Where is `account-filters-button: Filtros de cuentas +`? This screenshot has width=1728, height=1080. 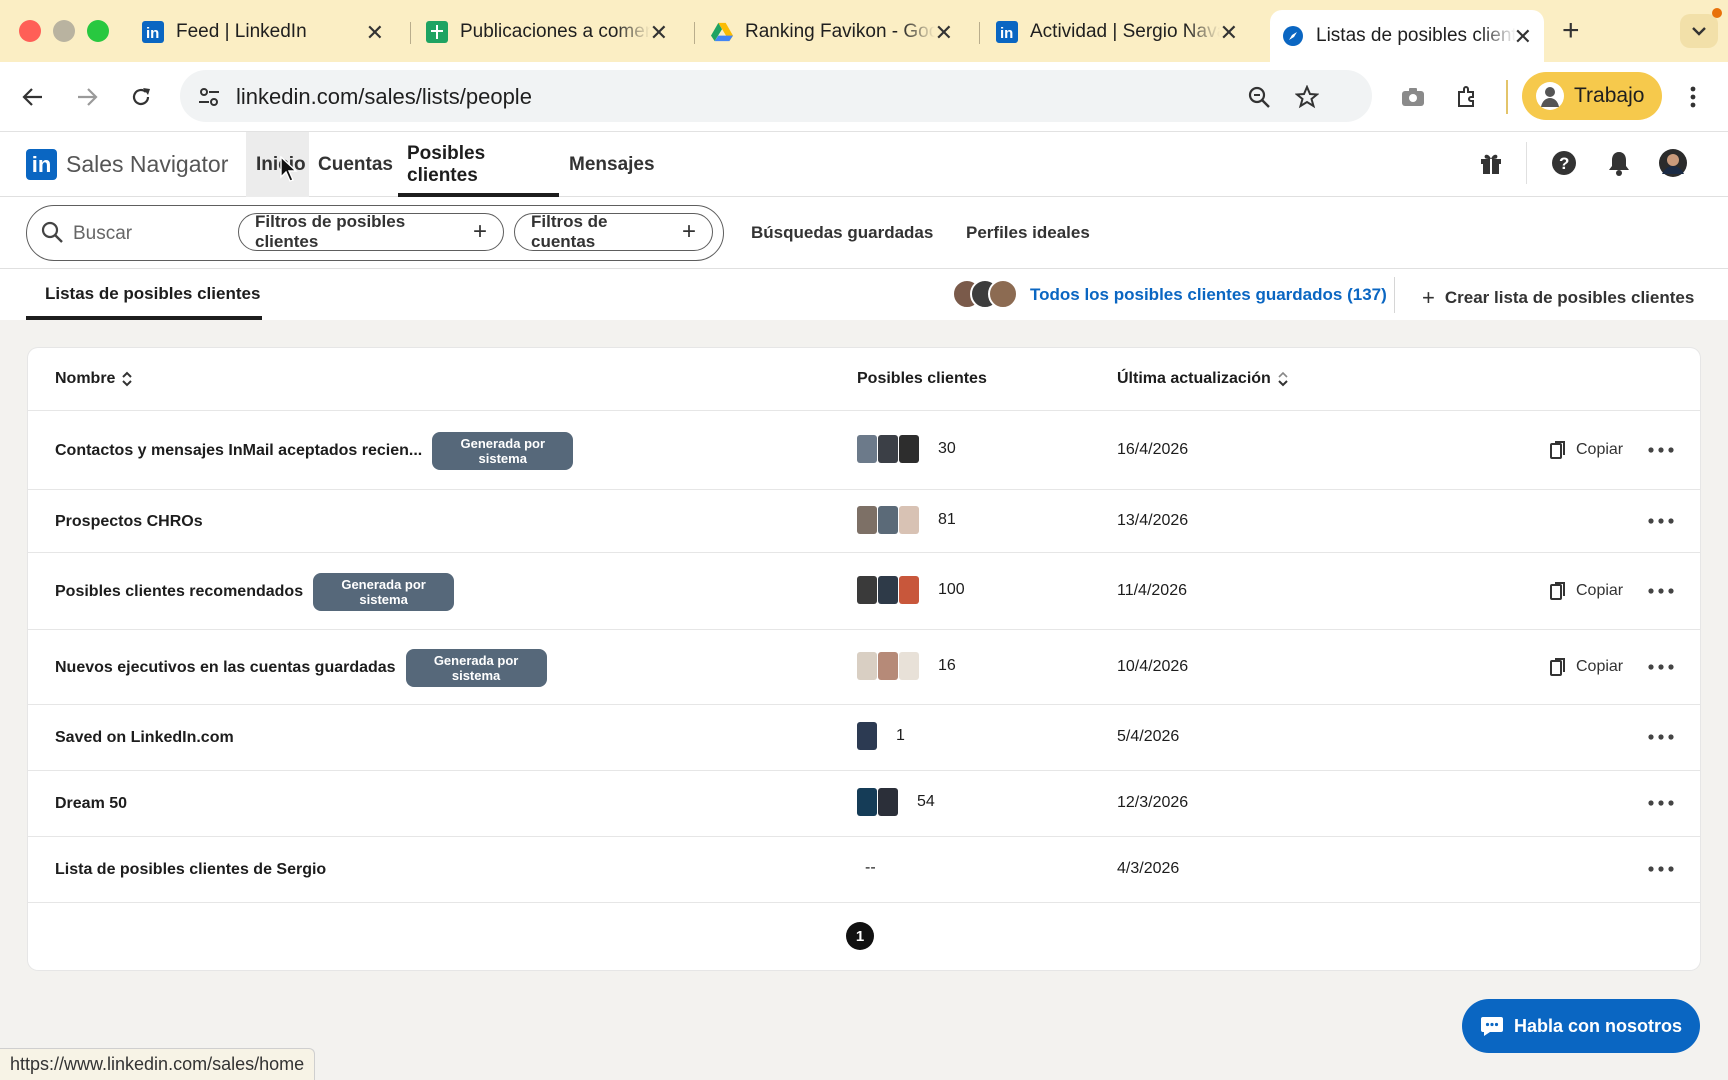 account-filters-button: Filtros de cuentas + is located at coordinates (613, 231).